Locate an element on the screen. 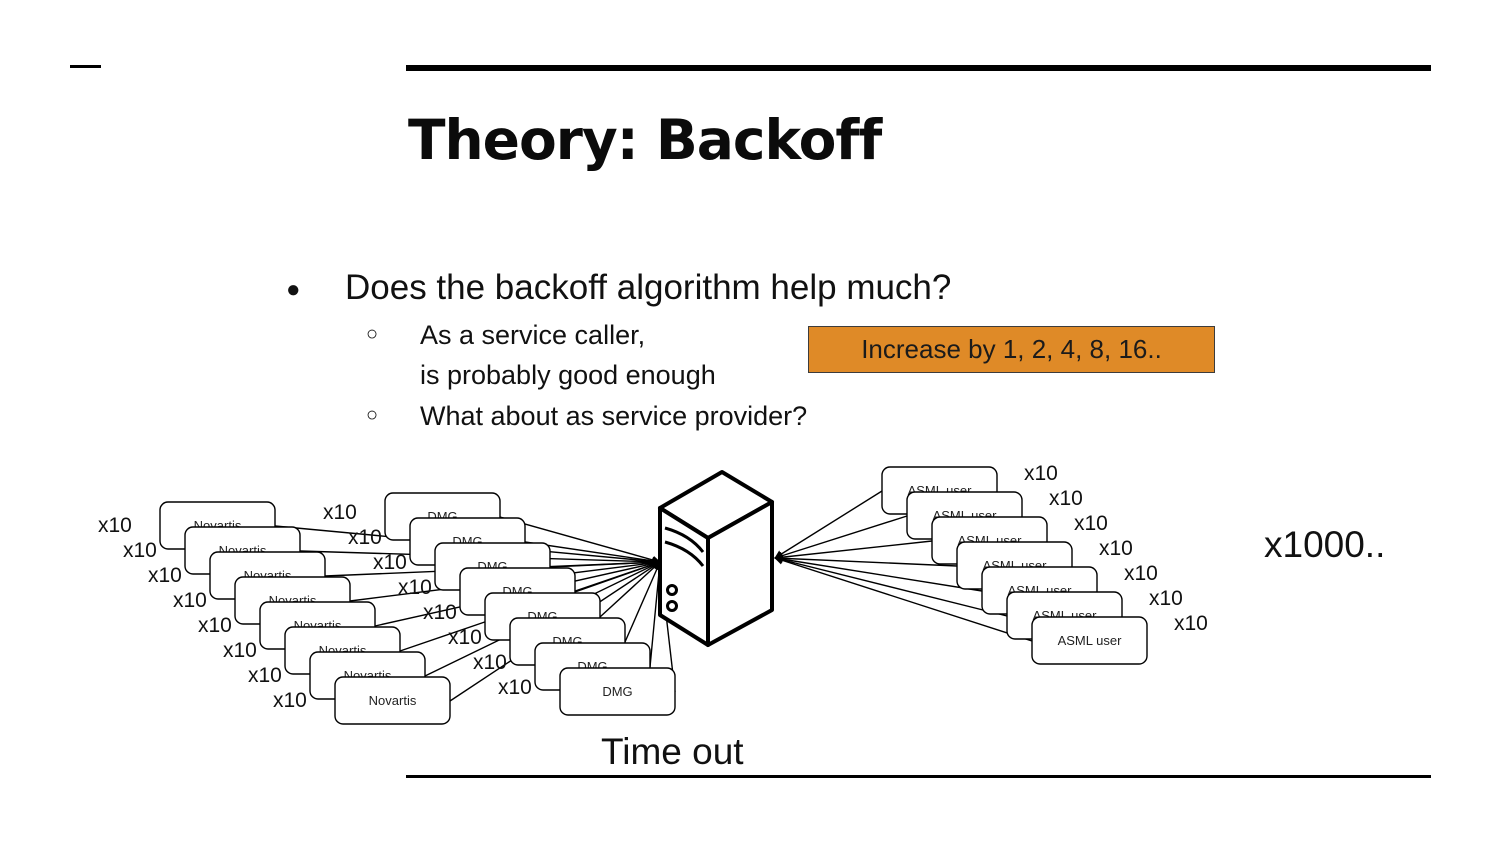 The image size is (1500, 844). x1000-label: x1000.. is located at coordinates (1325, 544).